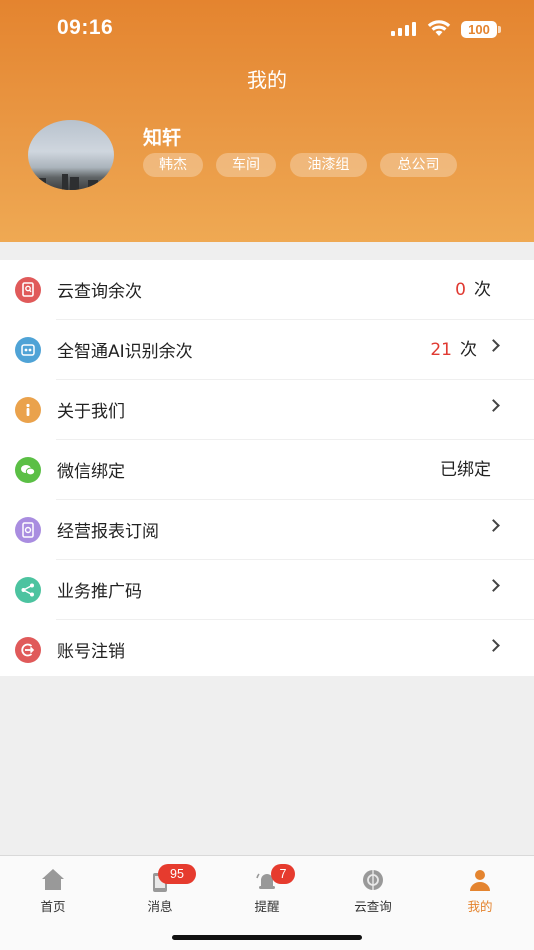 The width and height of the screenshot is (534, 950). Describe the element at coordinates (108, 532) in the screenshot. I see `menu-label: 经营报表订阅` at that location.